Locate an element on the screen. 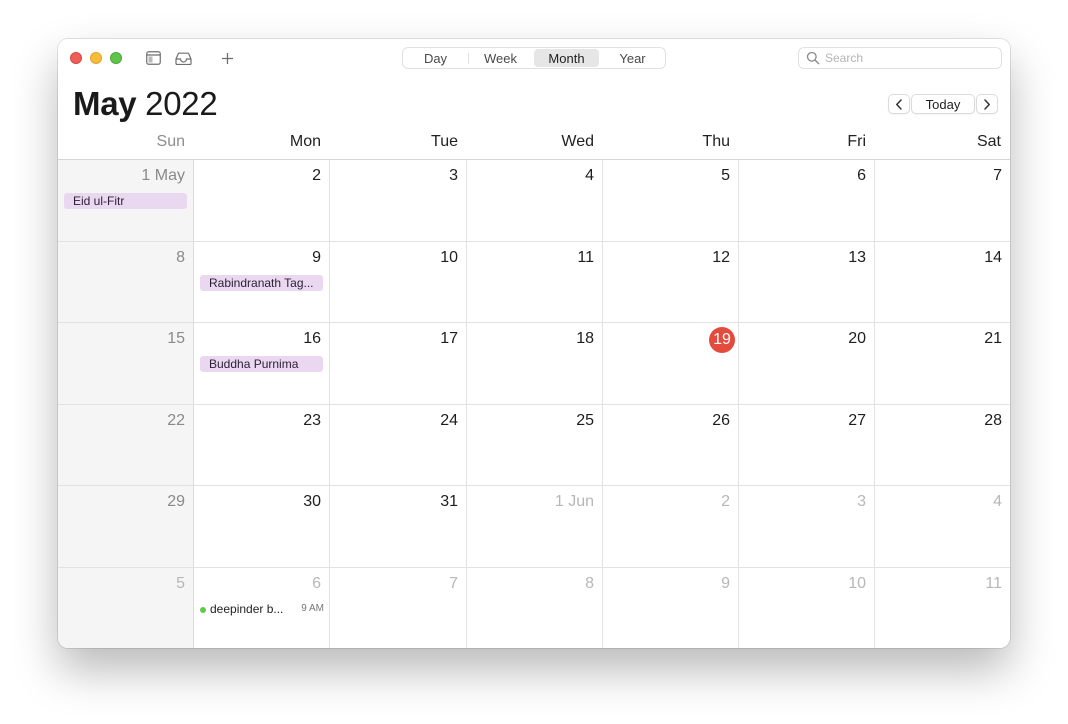 This screenshot has height=724, width=1068. day-cell: 27 is located at coordinates (807, 445).